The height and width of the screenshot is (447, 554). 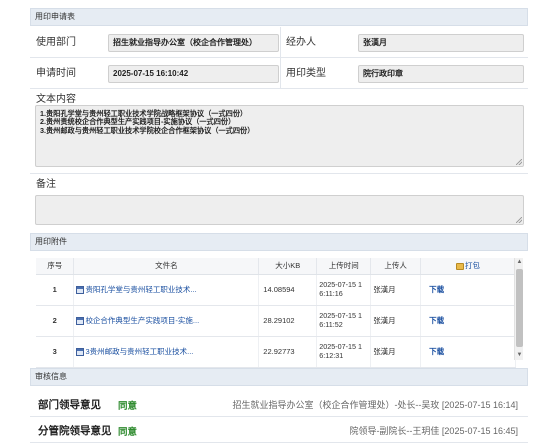 I want to click on printer-icon, so click(x=460, y=266).